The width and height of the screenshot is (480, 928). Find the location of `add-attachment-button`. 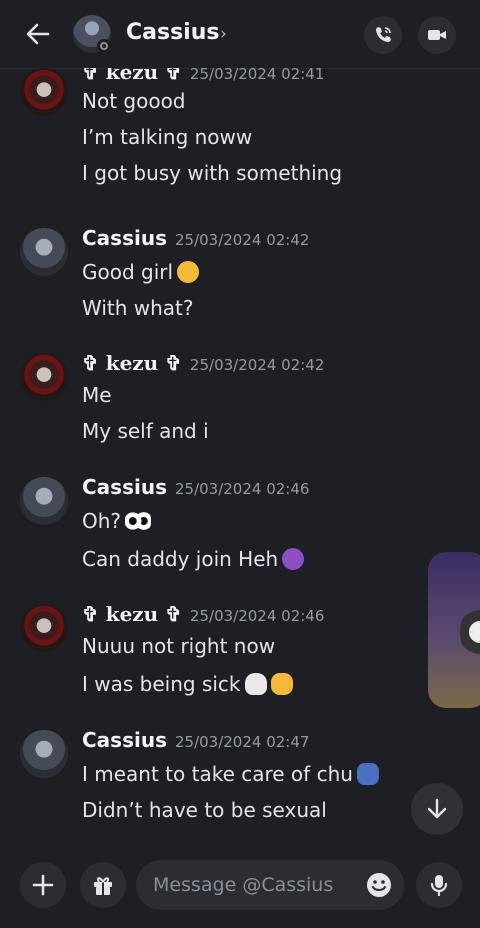

add-attachment-button is located at coordinates (43, 885).